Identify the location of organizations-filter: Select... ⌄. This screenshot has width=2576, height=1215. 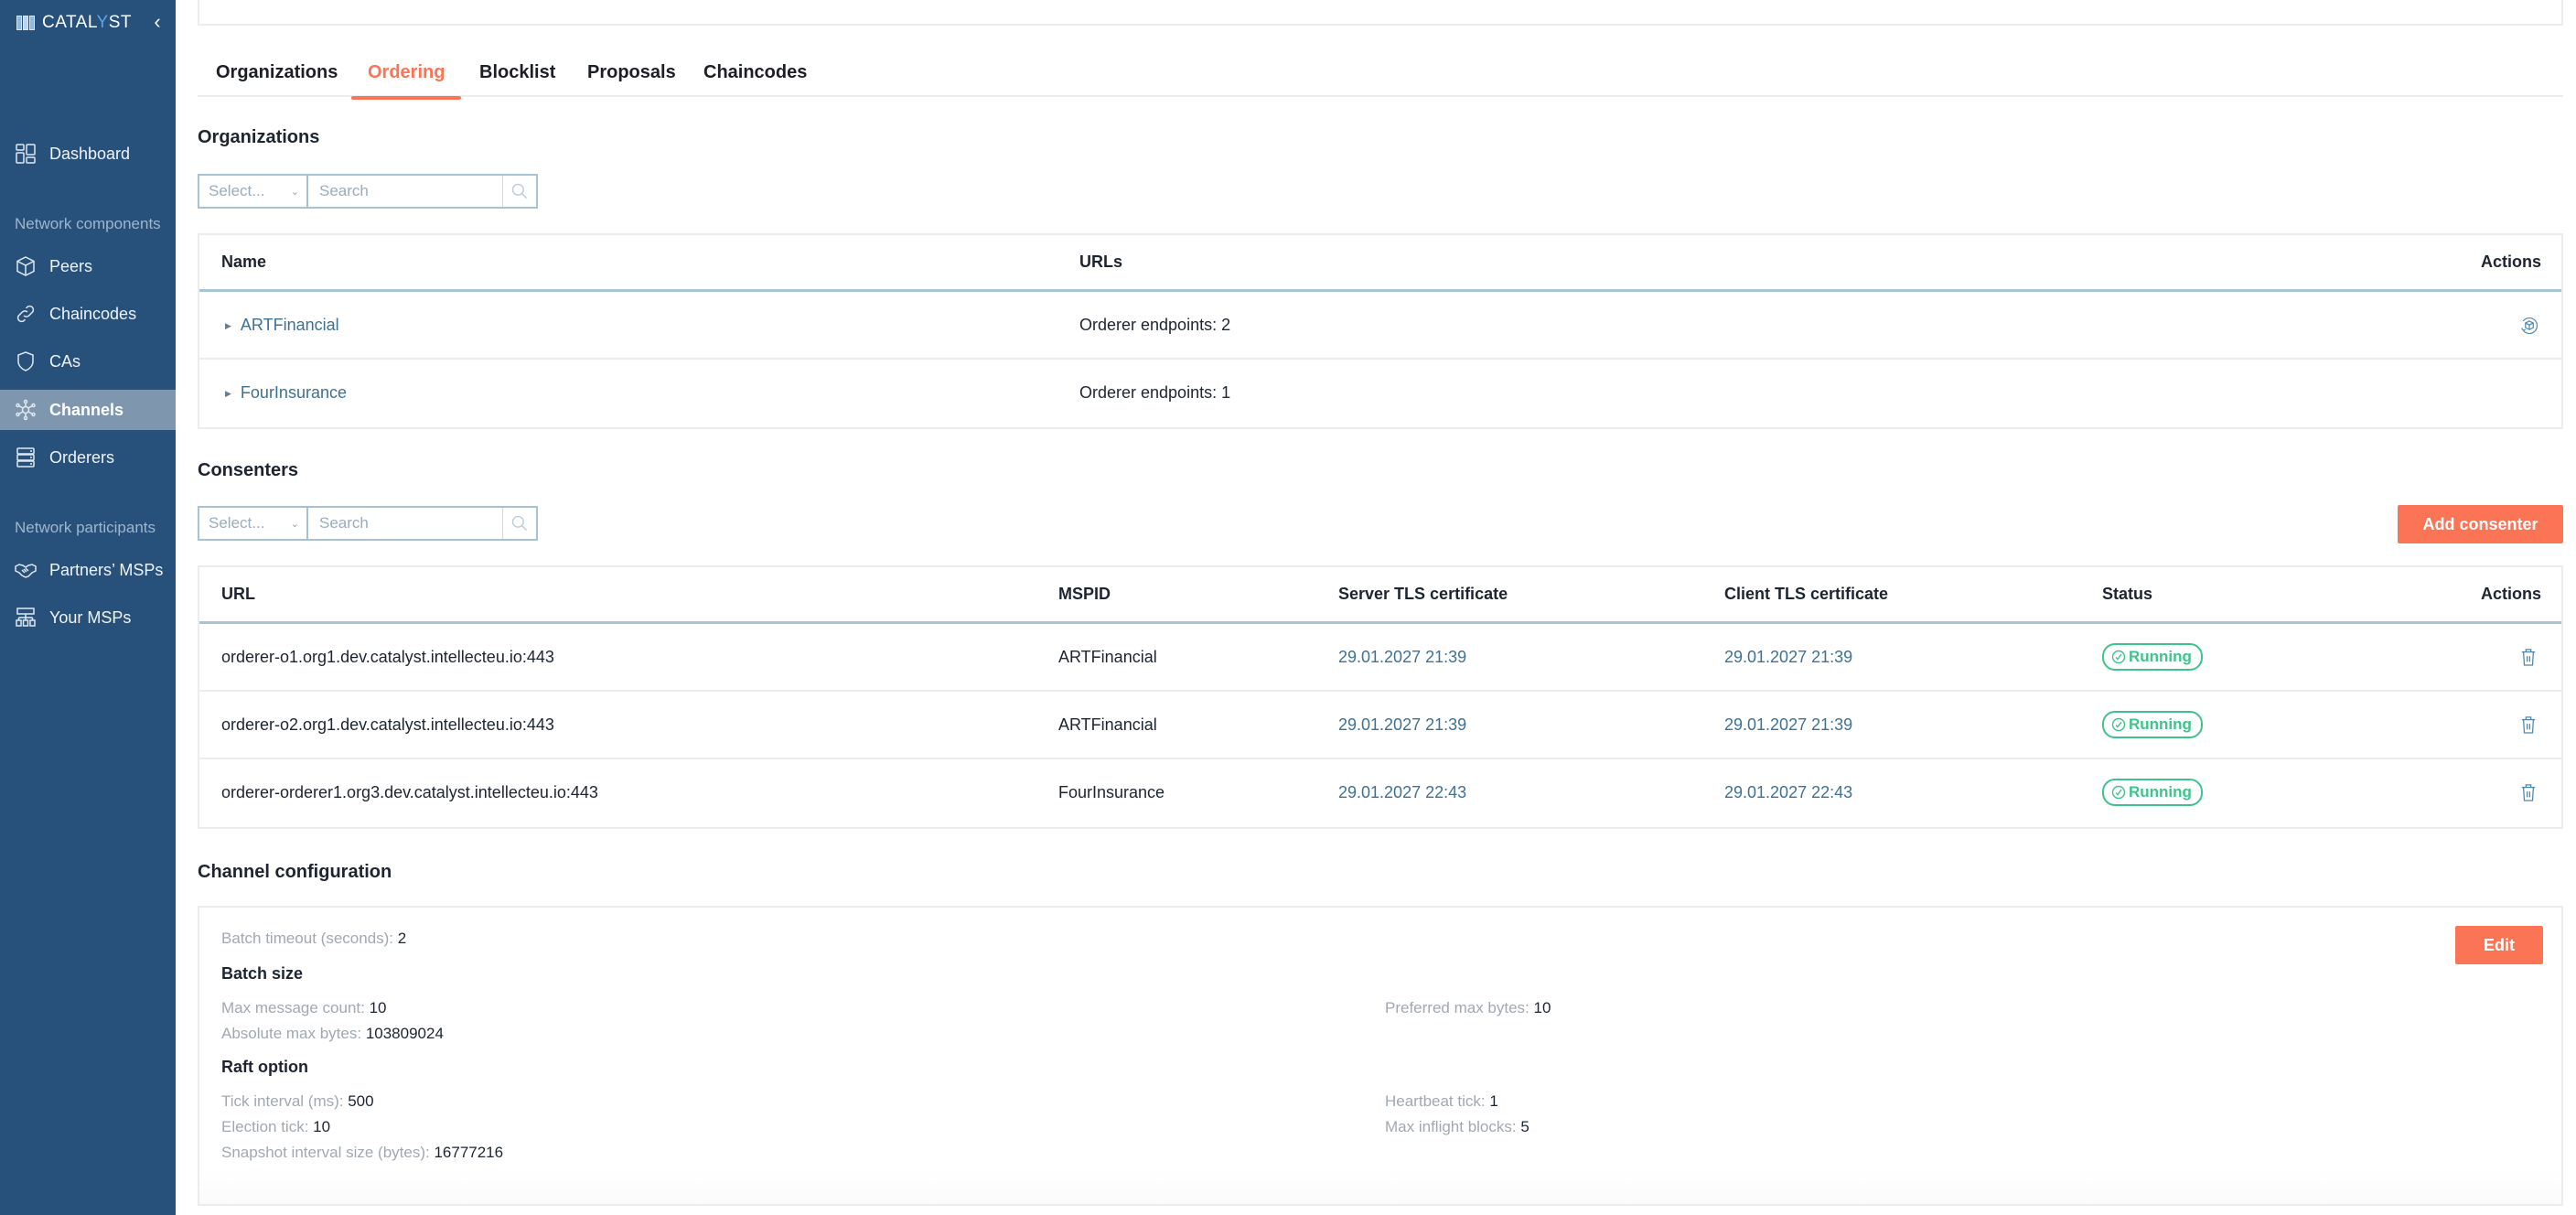
(368, 191).